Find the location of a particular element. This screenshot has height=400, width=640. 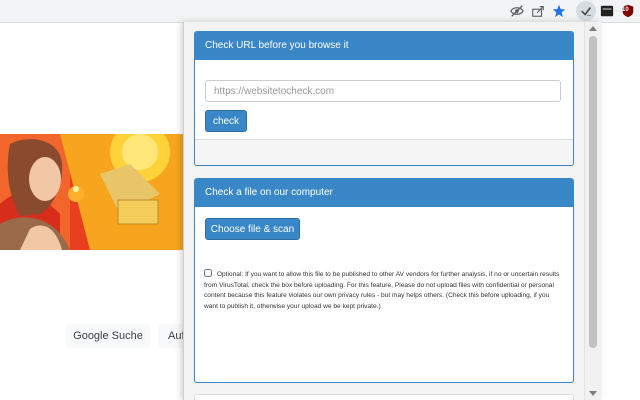

scroll-up-arrow-icon is located at coordinates (593, 28).